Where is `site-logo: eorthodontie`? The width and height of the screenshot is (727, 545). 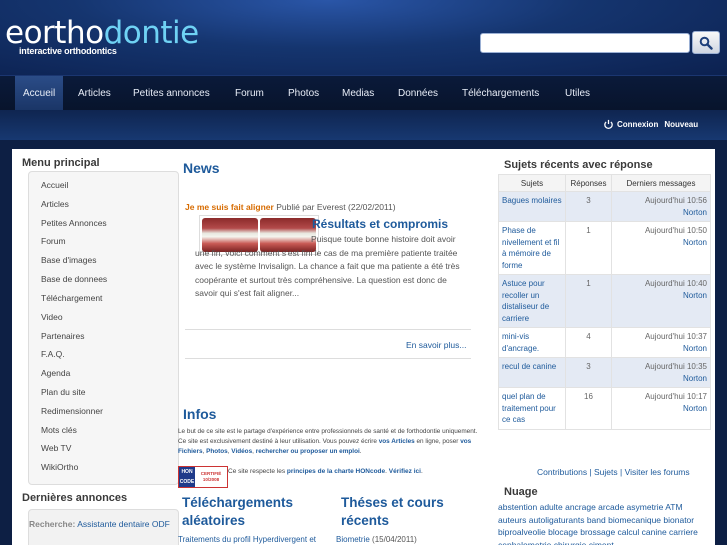 site-logo: eorthodontie is located at coordinates (102, 33).